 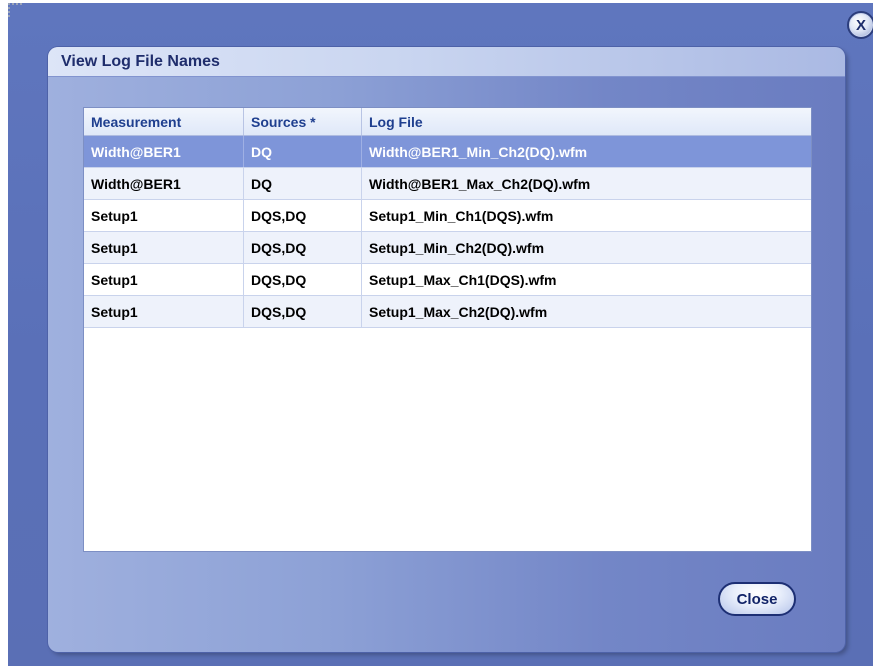 What do you see at coordinates (860, 25) in the screenshot?
I see `close-x-icon: X` at bounding box center [860, 25].